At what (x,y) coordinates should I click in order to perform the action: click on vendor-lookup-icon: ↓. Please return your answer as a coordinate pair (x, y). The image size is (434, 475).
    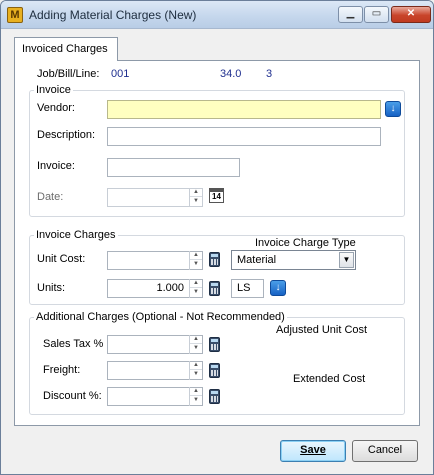
    Looking at the image, I should click on (393, 109).